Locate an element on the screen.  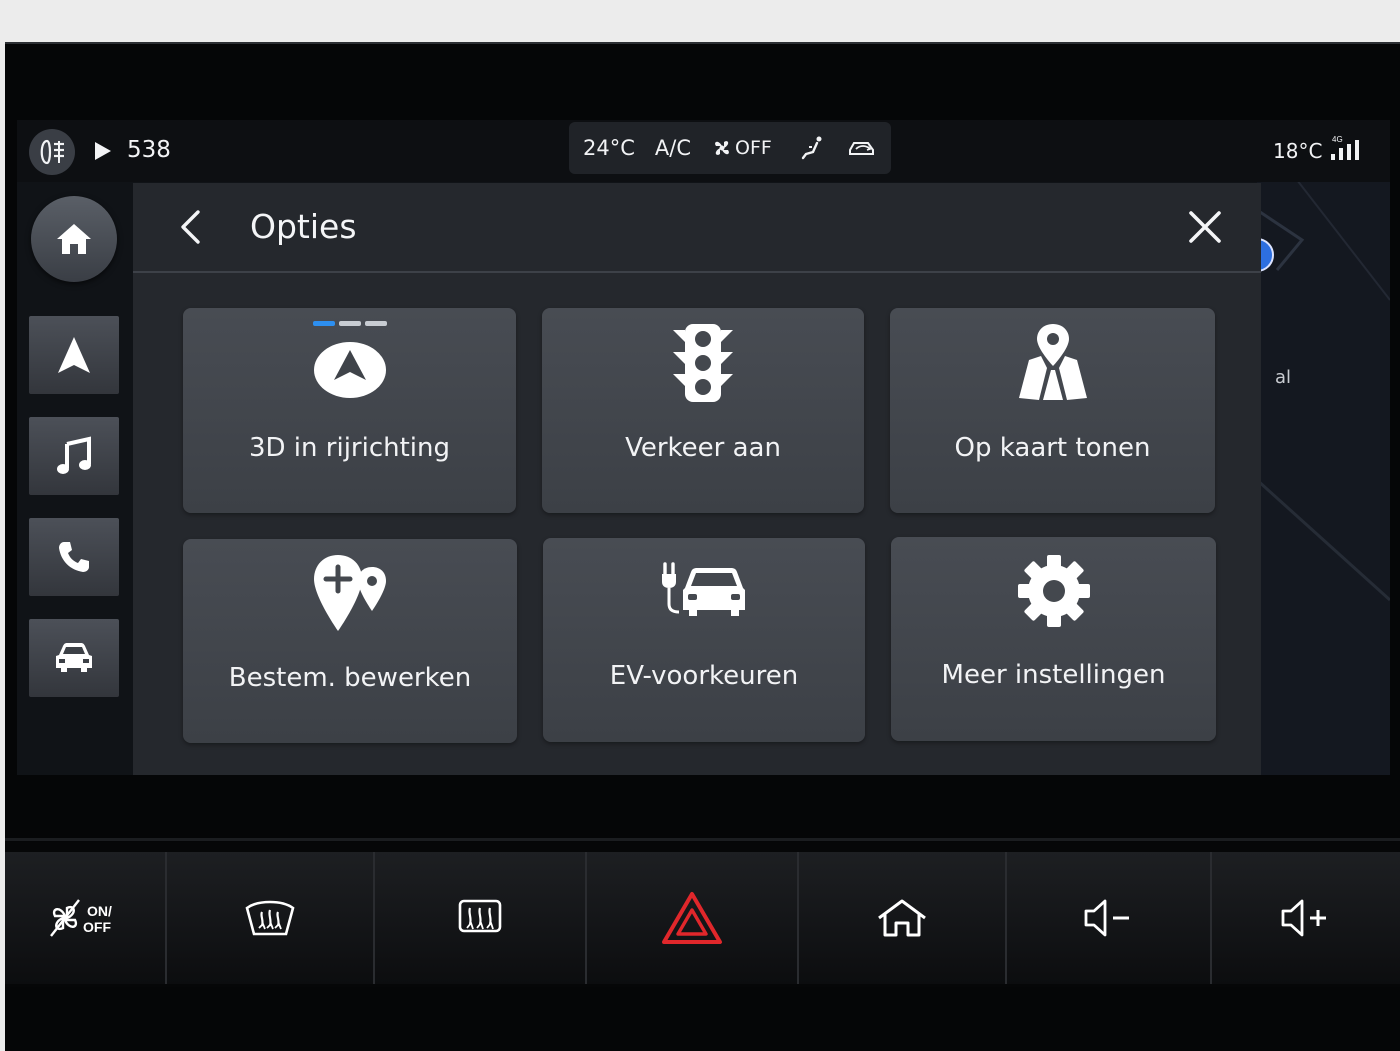
tile-label: Bestem. bewerken is located at coordinates (350, 678).